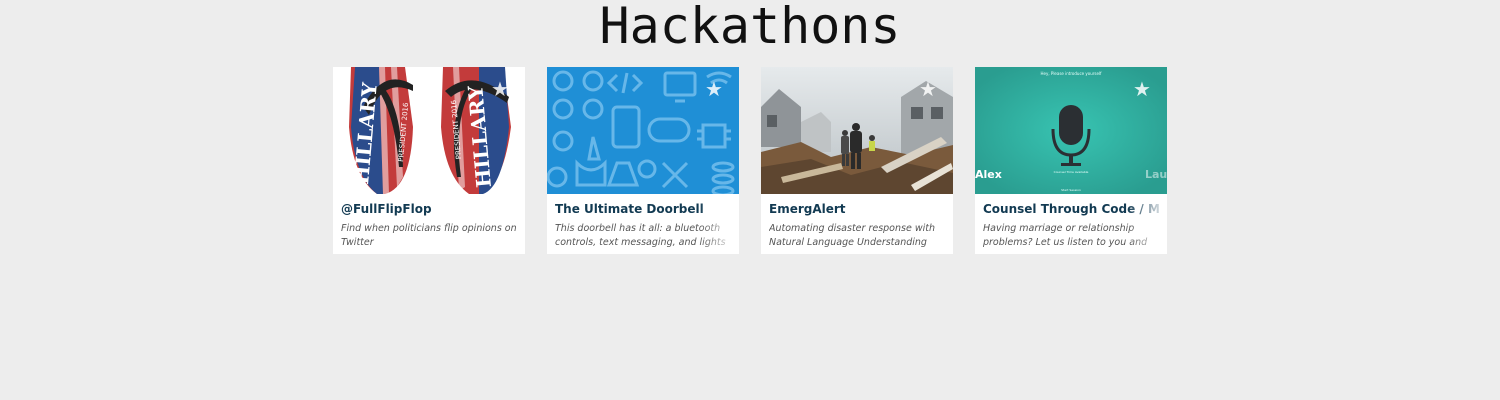 This screenshot has height=400, width=1500. Describe the element at coordinates (1071, 172) in the screenshot. I see `availability-text: Counsel Time Available` at that location.